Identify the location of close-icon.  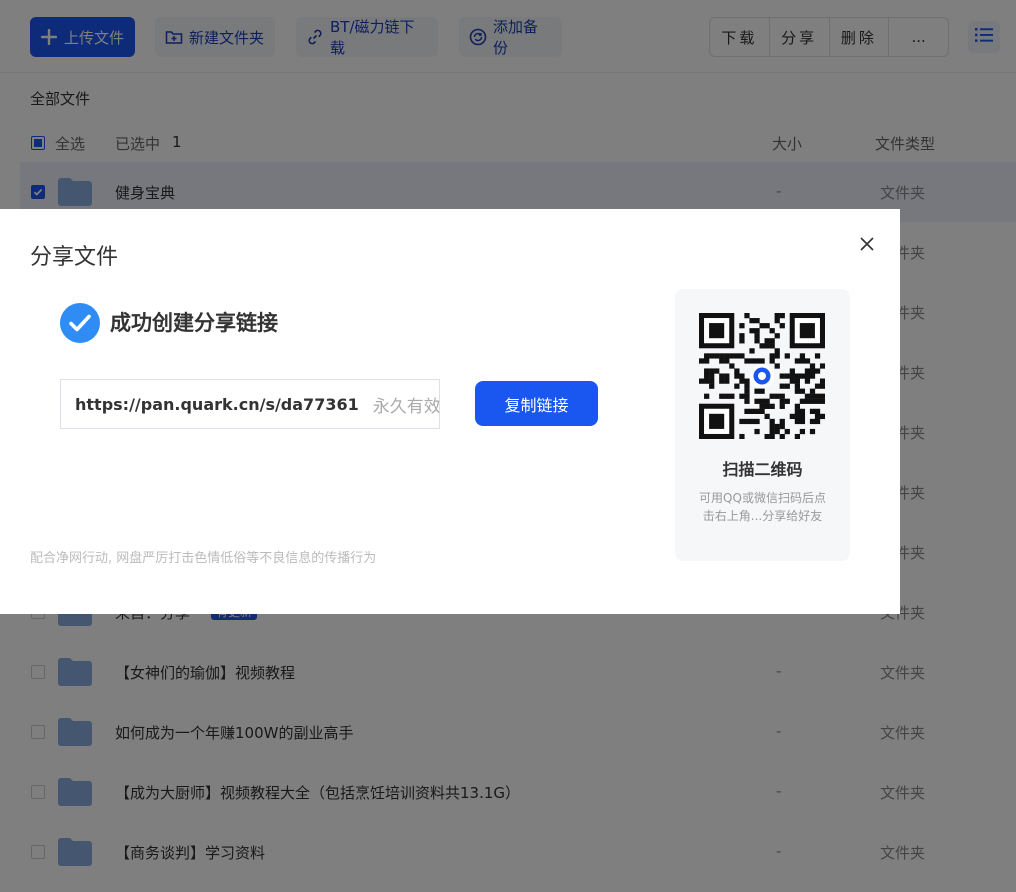
(867, 244).